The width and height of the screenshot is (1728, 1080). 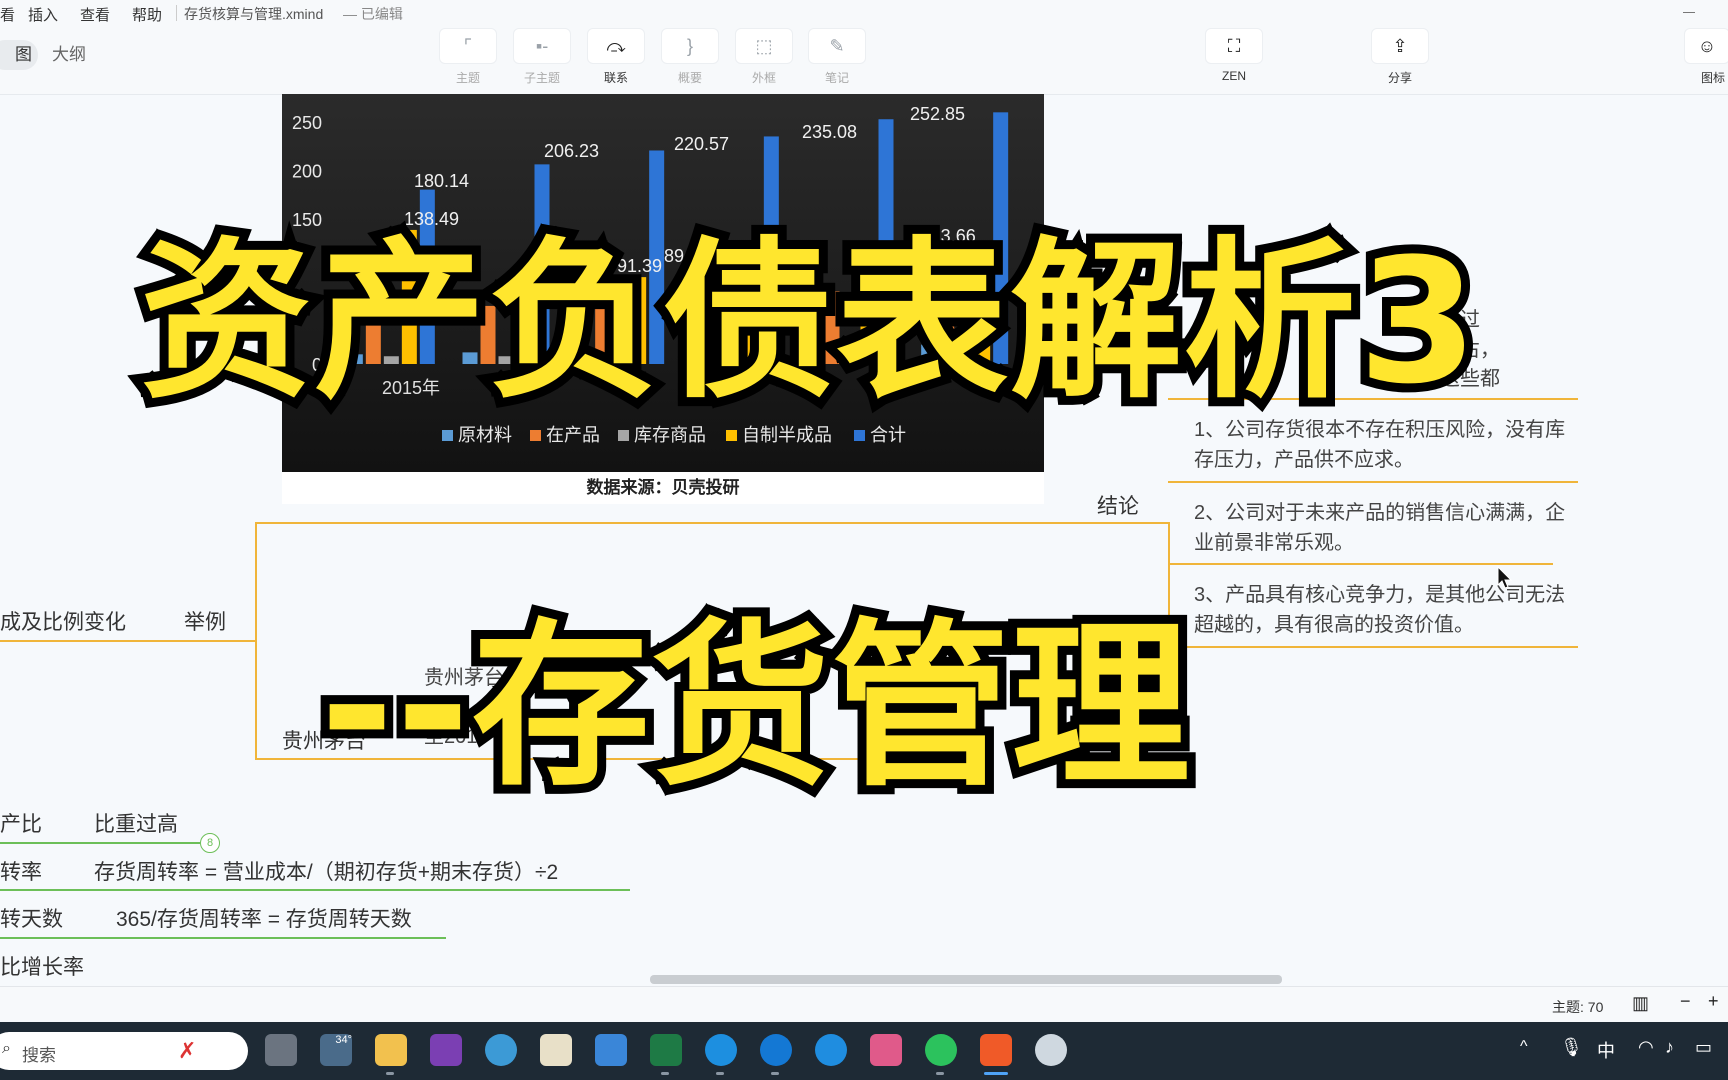 What do you see at coordinates (264, 918) in the screenshot?
I see `turnover-days-formula-node: 365/存货周转率 = 存货周转天数` at bounding box center [264, 918].